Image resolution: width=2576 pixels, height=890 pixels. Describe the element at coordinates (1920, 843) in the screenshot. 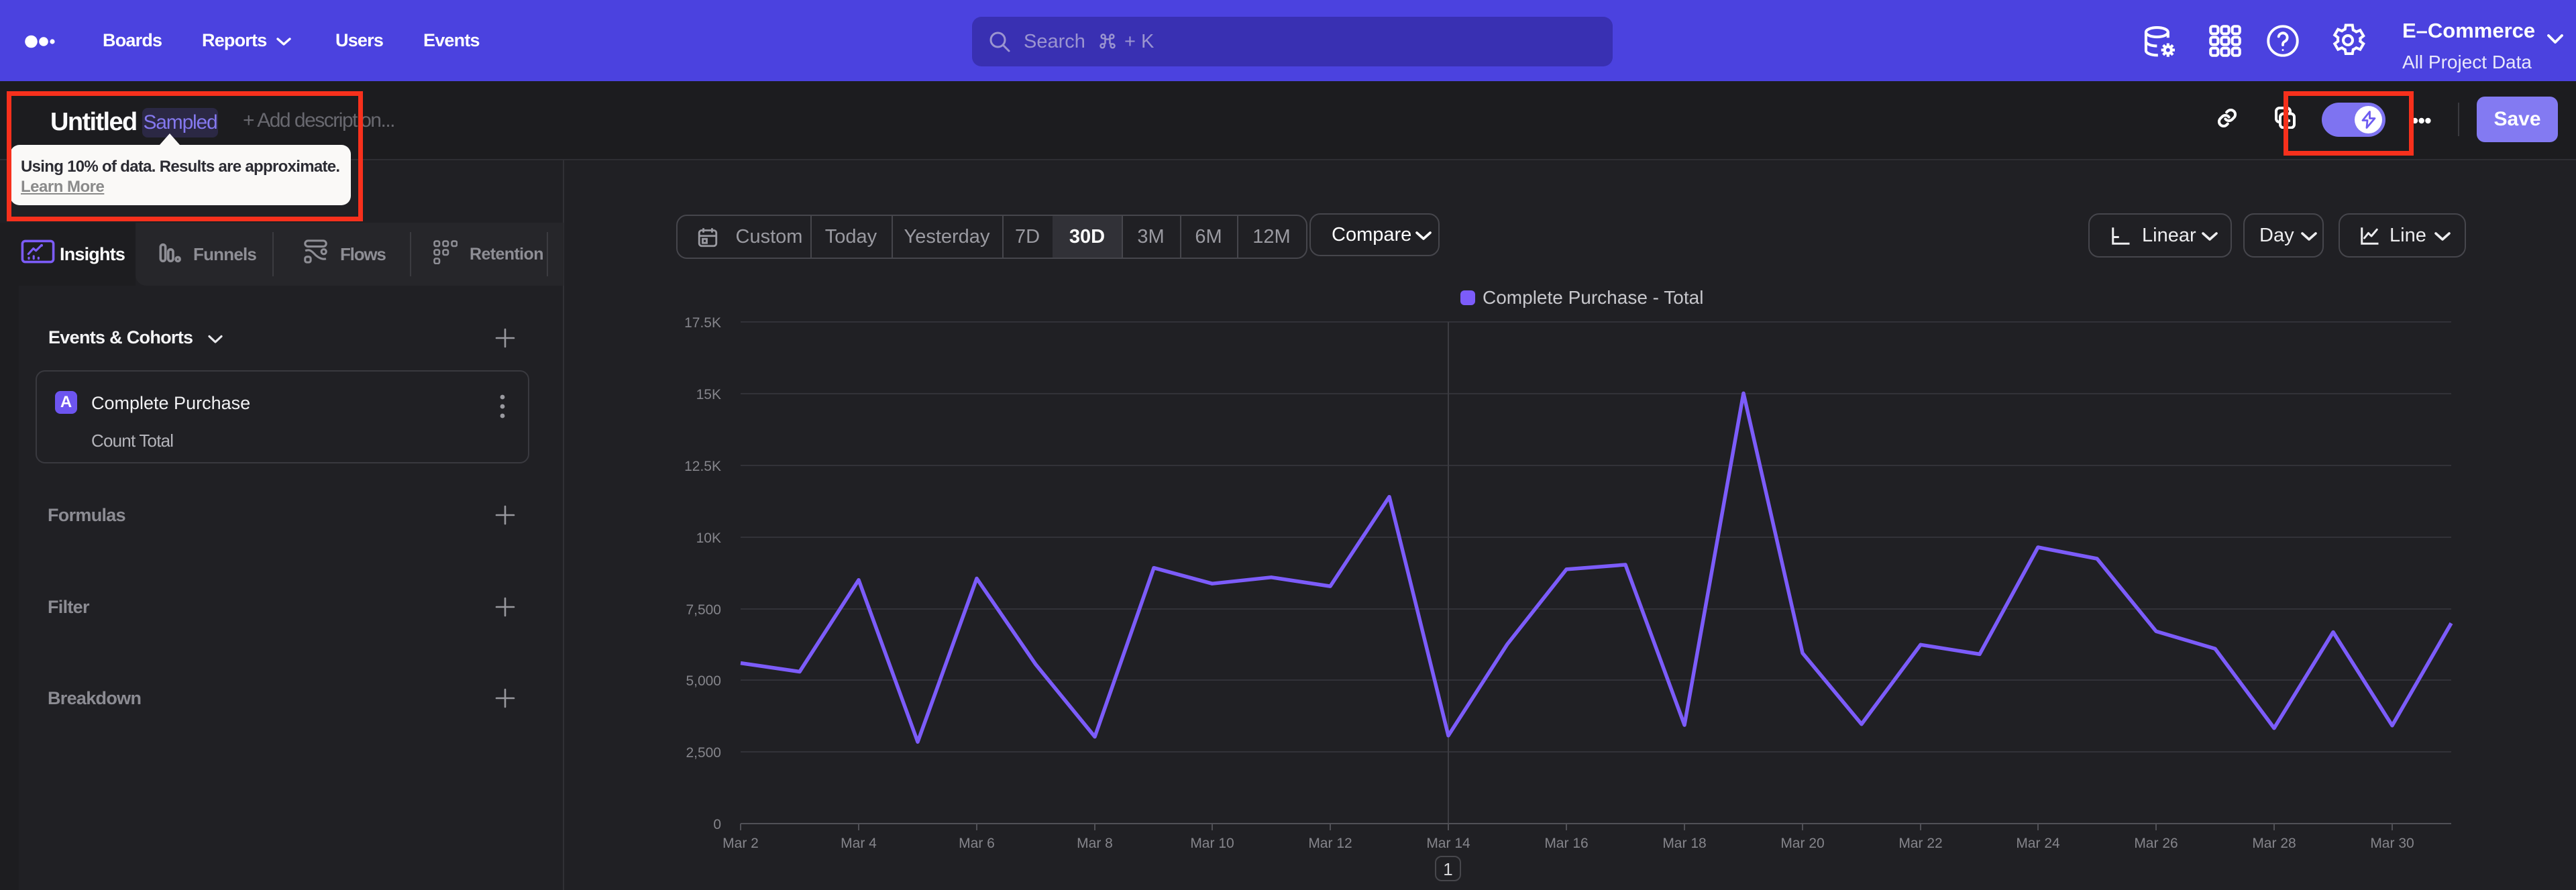

I see `svg-text: Mar 22` at that location.